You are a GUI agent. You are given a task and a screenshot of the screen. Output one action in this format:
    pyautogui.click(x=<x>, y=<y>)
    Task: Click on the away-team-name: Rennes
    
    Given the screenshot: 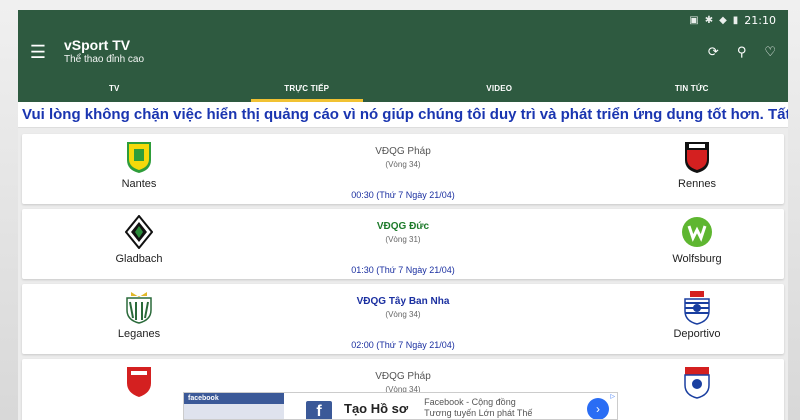 What is the action you would take?
    pyautogui.click(x=697, y=184)
    